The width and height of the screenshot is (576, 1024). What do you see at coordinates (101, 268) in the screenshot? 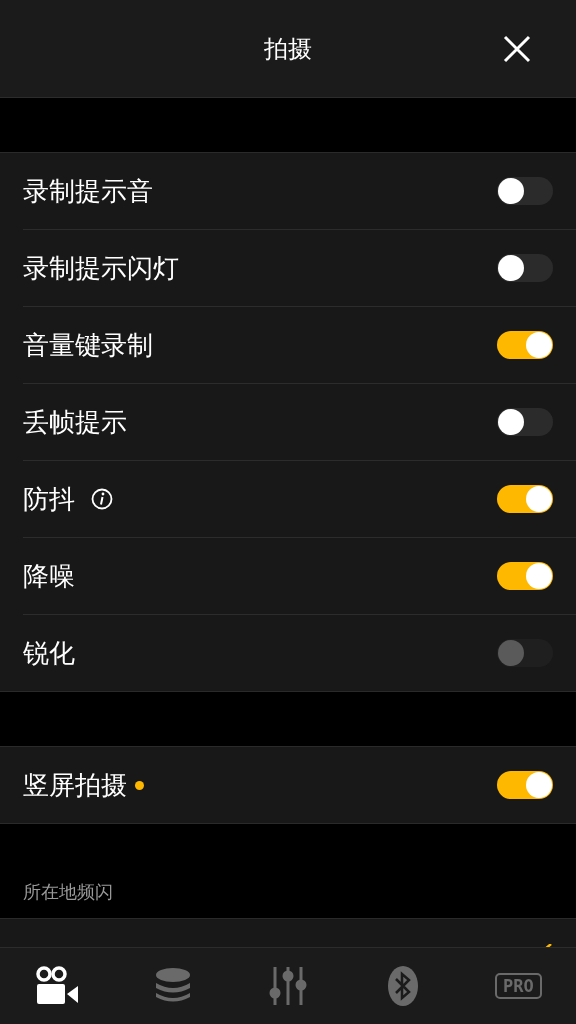
I see `setting-label: 录制提示闪灯` at bounding box center [101, 268].